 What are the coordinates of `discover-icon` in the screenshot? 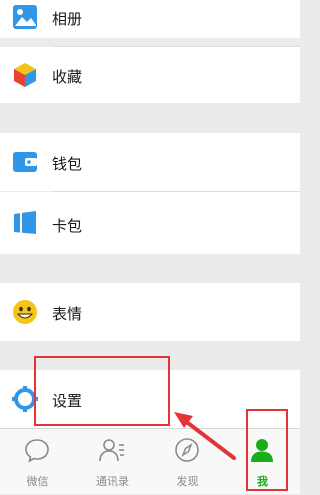 It's located at (187, 450).